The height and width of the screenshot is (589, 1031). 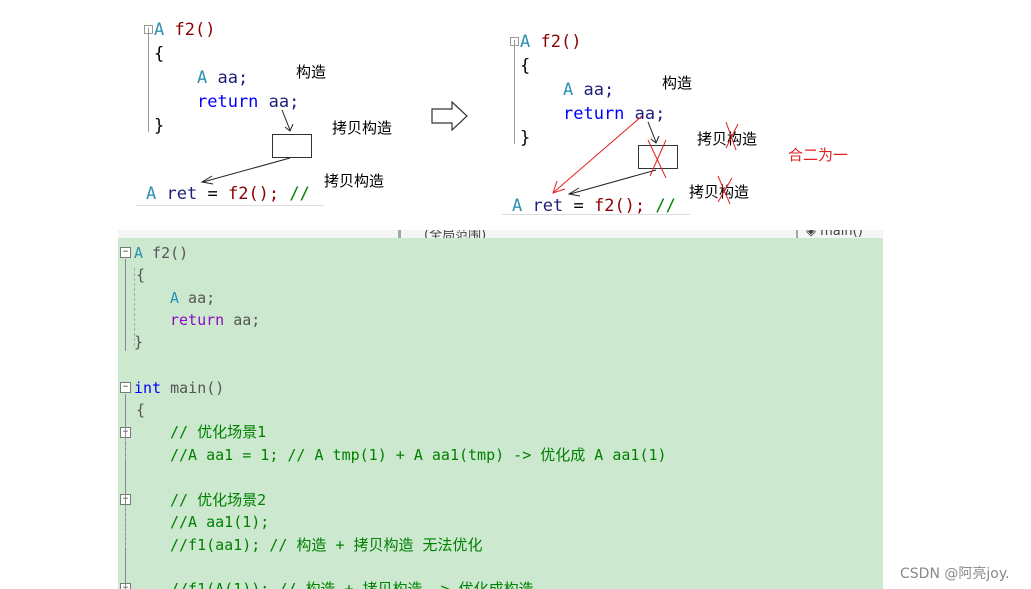 I want to click on code-line-9: // 优化场景1, so click(x=218, y=432).